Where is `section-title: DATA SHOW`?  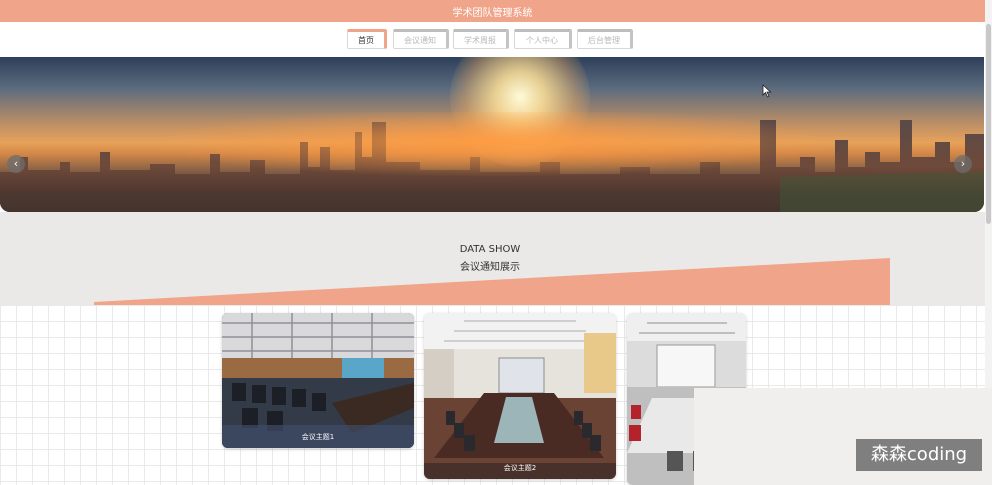
section-title: DATA SHOW is located at coordinates (490, 249).